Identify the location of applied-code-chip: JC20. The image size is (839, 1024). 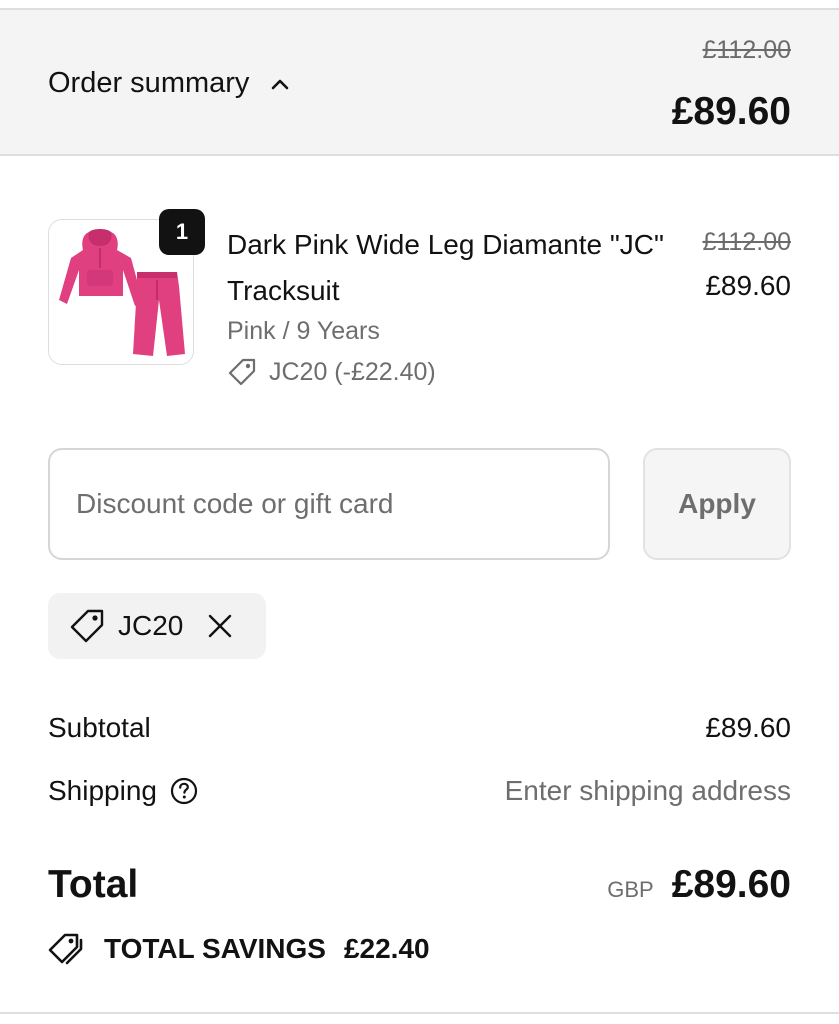
(157, 626).